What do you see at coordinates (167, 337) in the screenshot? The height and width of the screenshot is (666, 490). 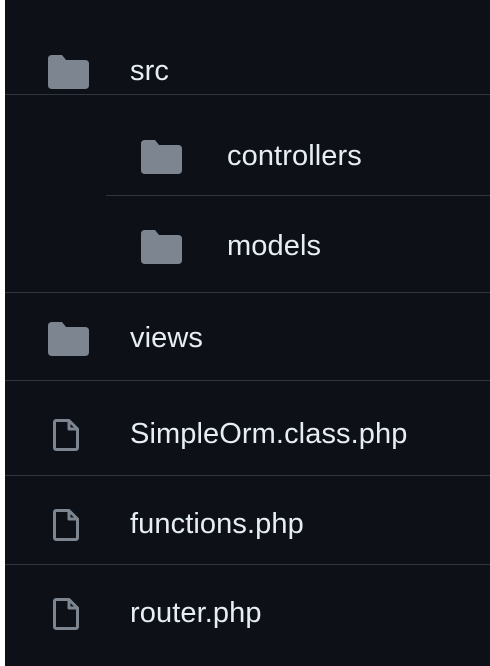 I see `tree-row-label: views` at bounding box center [167, 337].